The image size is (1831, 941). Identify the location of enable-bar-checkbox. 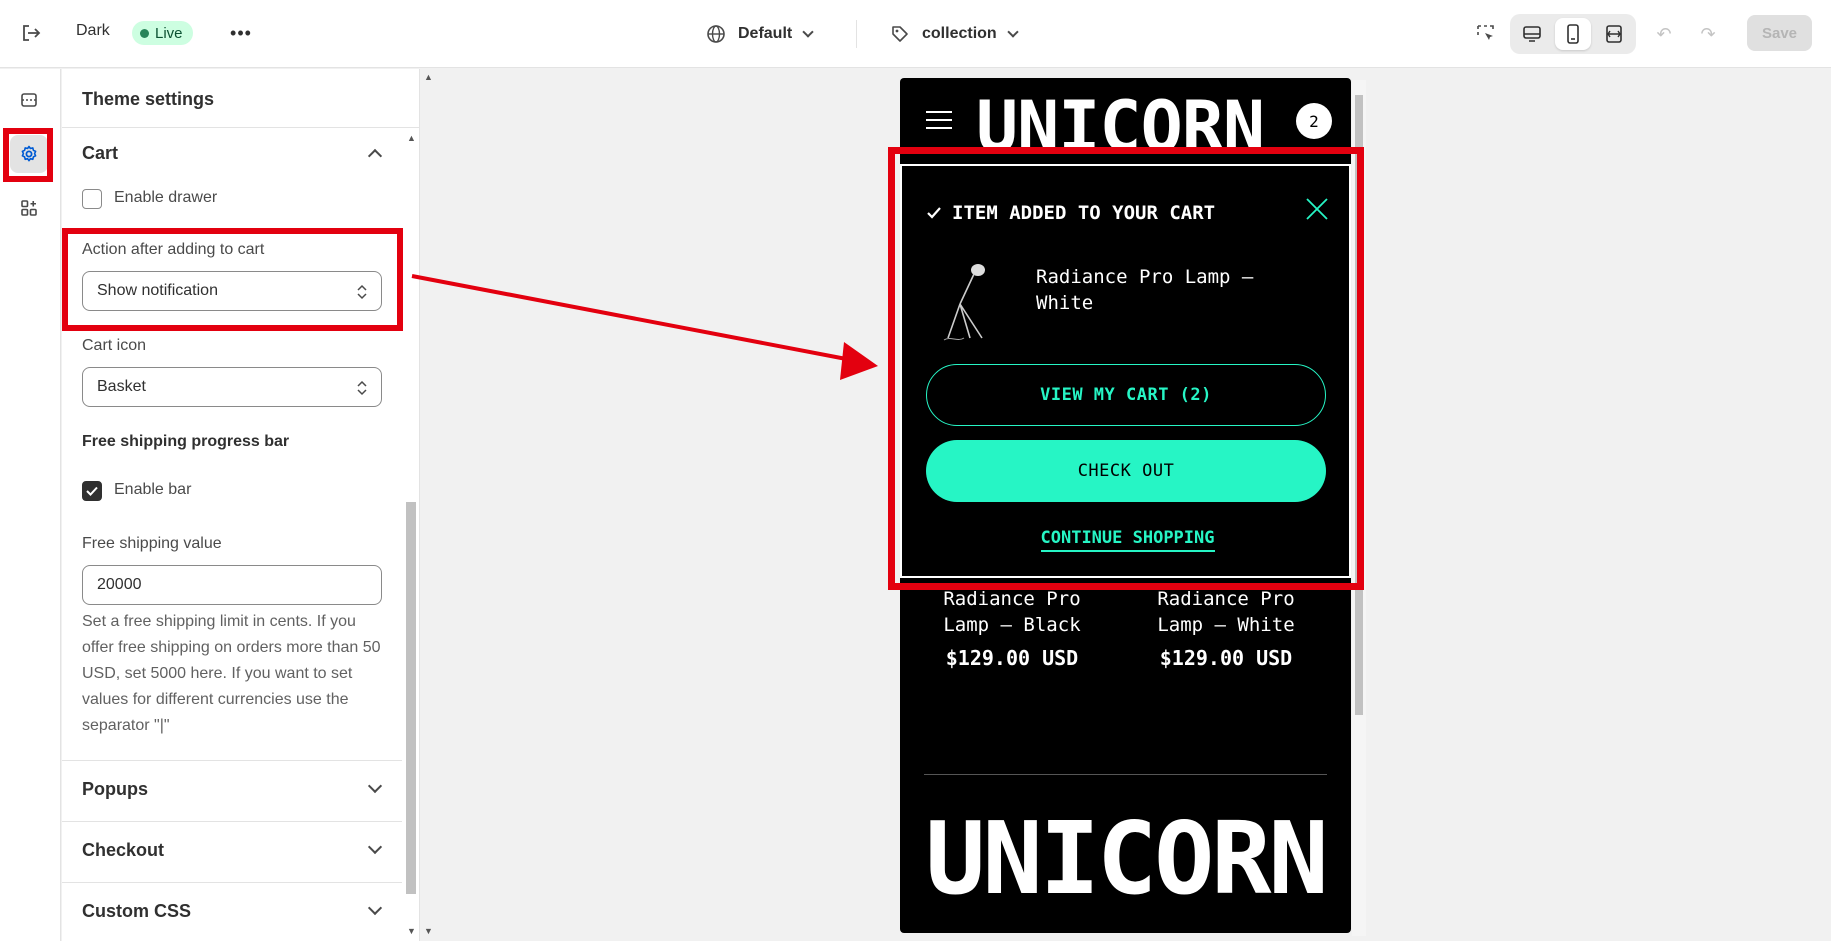
(92, 491).